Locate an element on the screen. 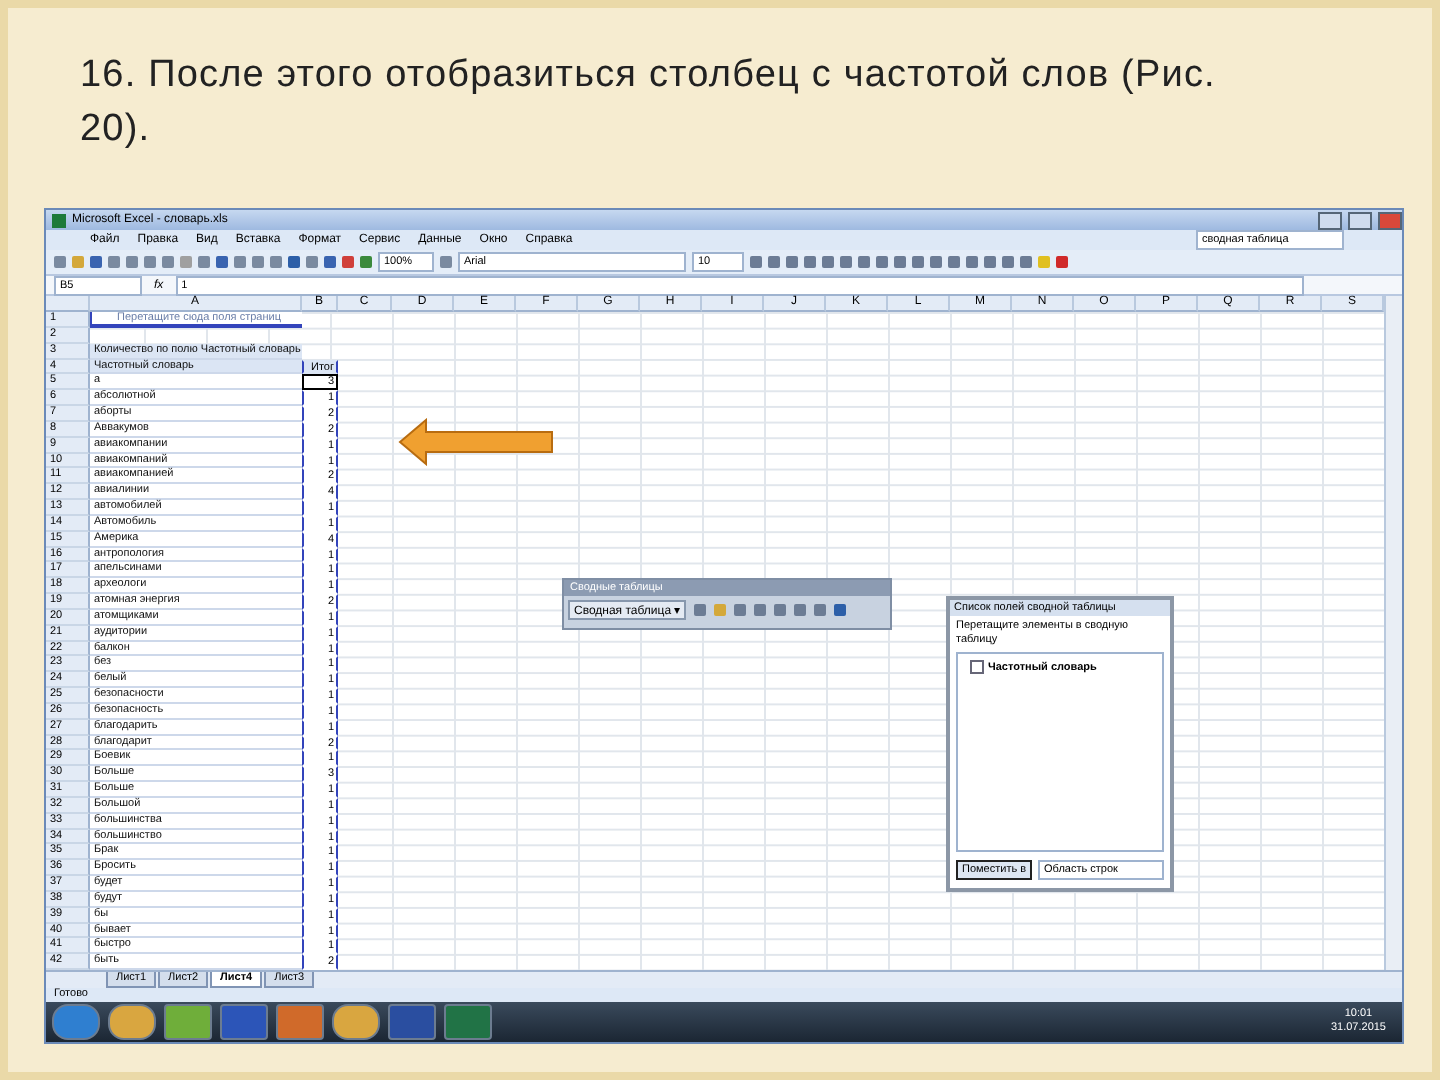 This screenshot has width=1440, height=1080. toolbar-icon is located at coordinates (446, 262).